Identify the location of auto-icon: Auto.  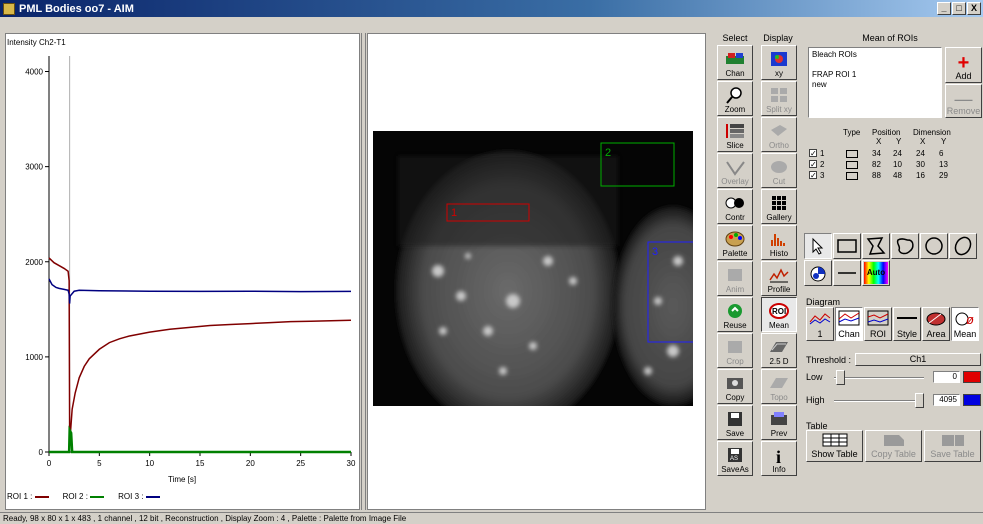
(876, 273).